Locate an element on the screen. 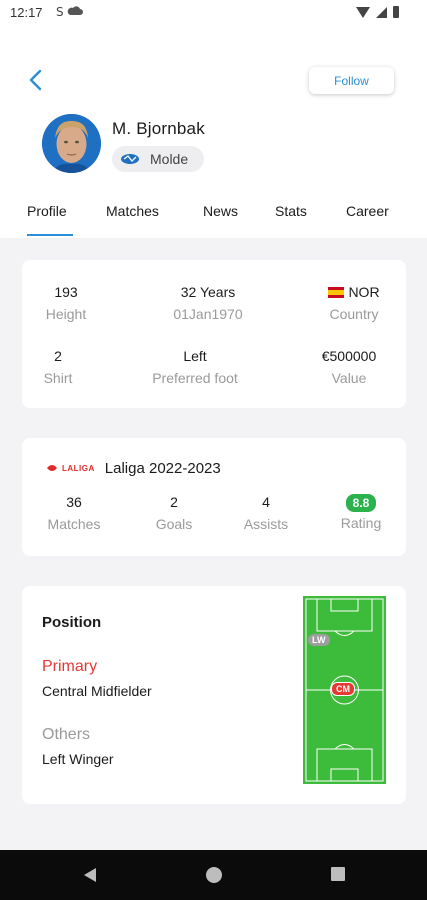  follow-button: Follow is located at coordinates (351, 80).